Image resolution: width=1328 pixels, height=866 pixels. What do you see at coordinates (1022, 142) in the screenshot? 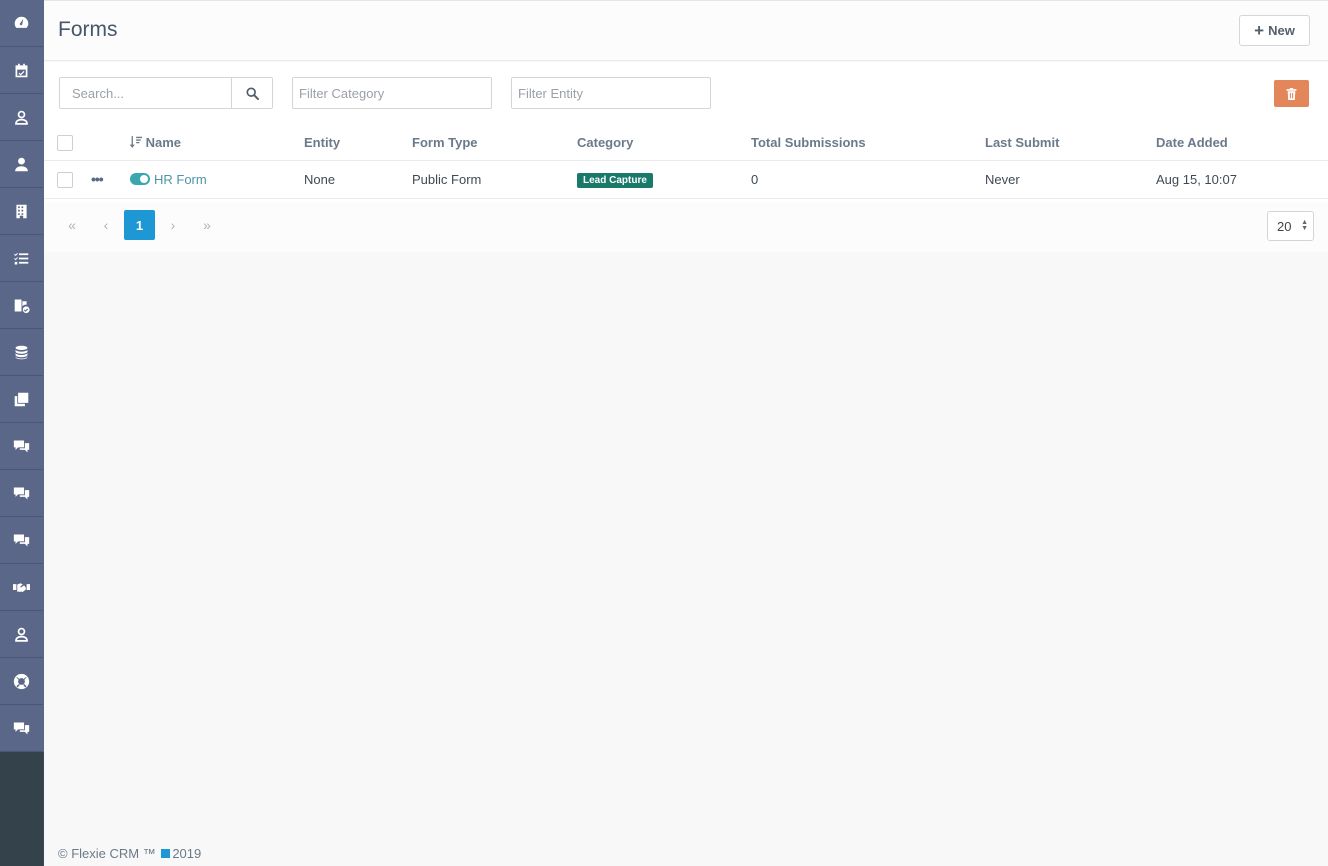
I see `column-last-submit-header: Last Submit` at bounding box center [1022, 142].